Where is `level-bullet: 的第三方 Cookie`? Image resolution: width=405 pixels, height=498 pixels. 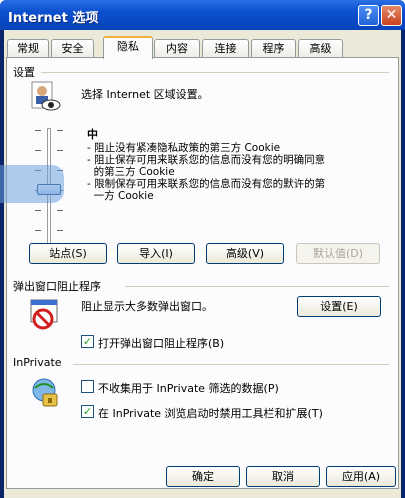
level-bullet: 的第三方 Cookie is located at coordinates (131, 172).